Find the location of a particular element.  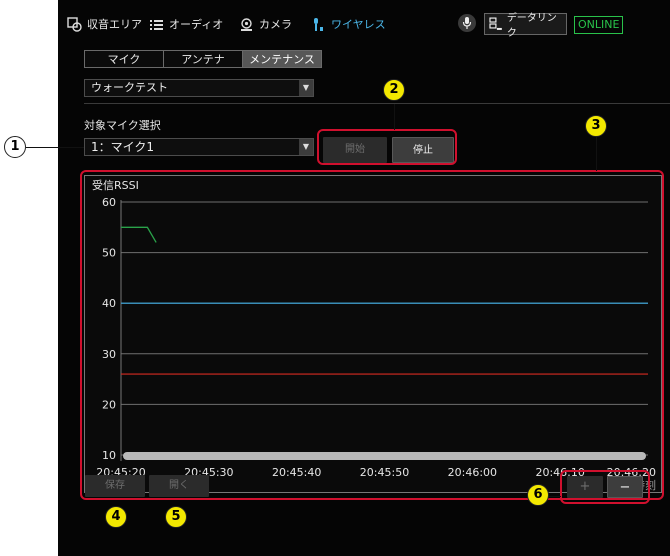

tab-mic: マイク is located at coordinates (124, 59).